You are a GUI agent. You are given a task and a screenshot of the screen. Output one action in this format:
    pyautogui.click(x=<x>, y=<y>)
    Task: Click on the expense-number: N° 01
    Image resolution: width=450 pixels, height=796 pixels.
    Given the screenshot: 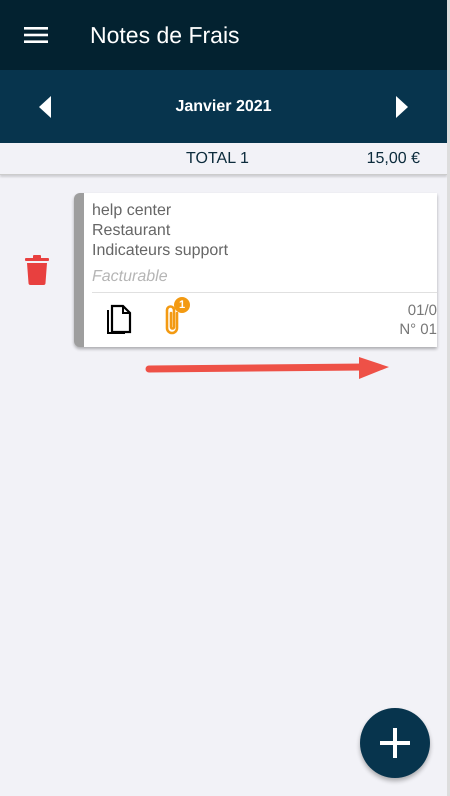 What is the action you would take?
    pyautogui.click(x=418, y=329)
    